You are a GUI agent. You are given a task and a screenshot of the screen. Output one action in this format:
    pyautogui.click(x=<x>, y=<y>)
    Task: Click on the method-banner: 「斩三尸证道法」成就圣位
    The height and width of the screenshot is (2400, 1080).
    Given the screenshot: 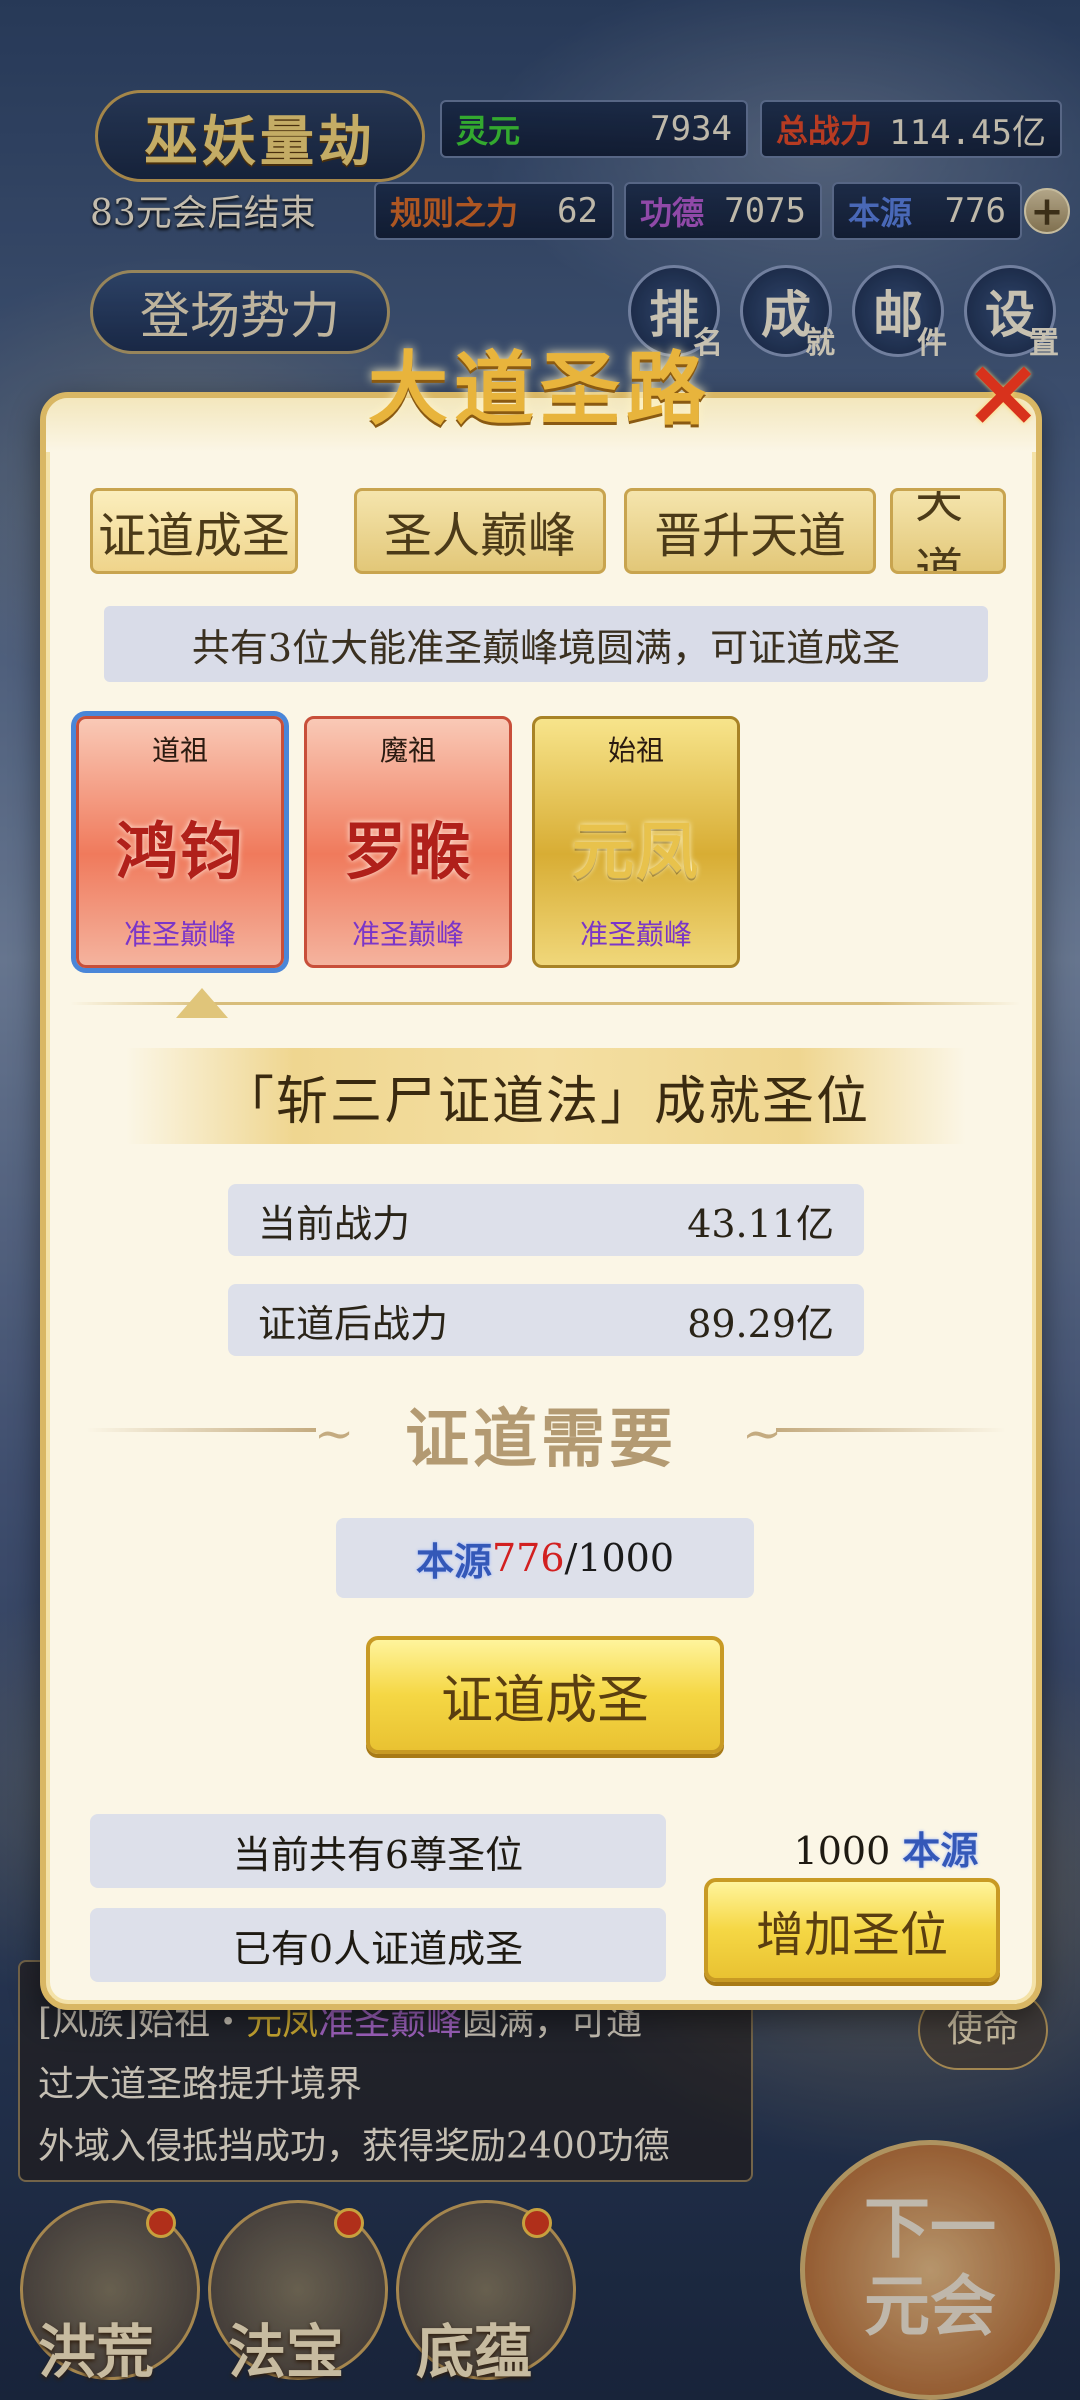 What is the action you would take?
    pyautogui.click(x=546, y=1096)
    